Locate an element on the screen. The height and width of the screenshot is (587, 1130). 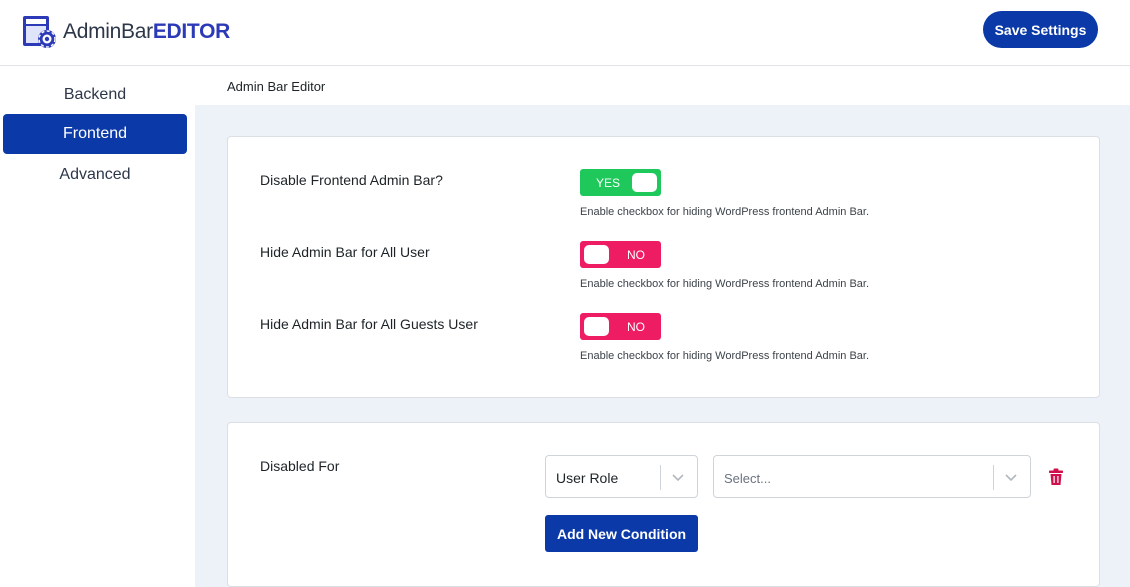
sidebar-item-backend: Backend is located at coordinates (95, 95).